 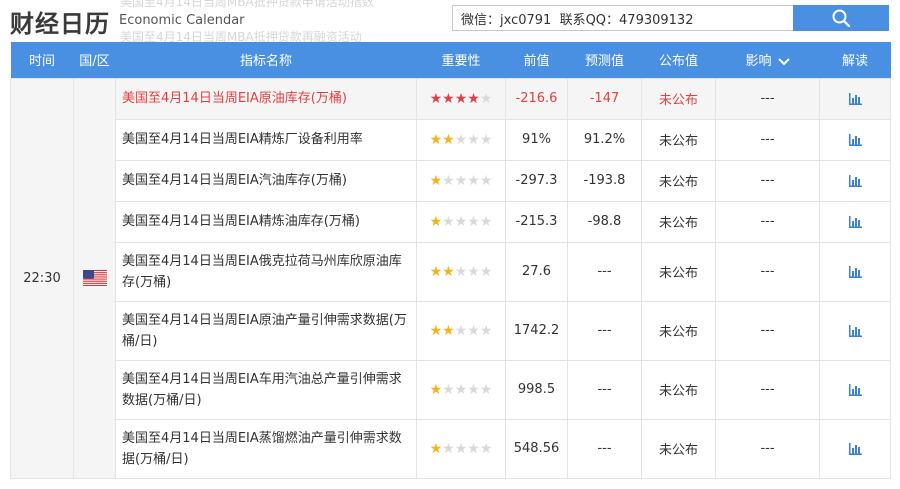 I want to click on indicator-name: 美国至4月14日当周EIA原油产量引伸需求数据(万桶/日), so click(x=266, y=330).